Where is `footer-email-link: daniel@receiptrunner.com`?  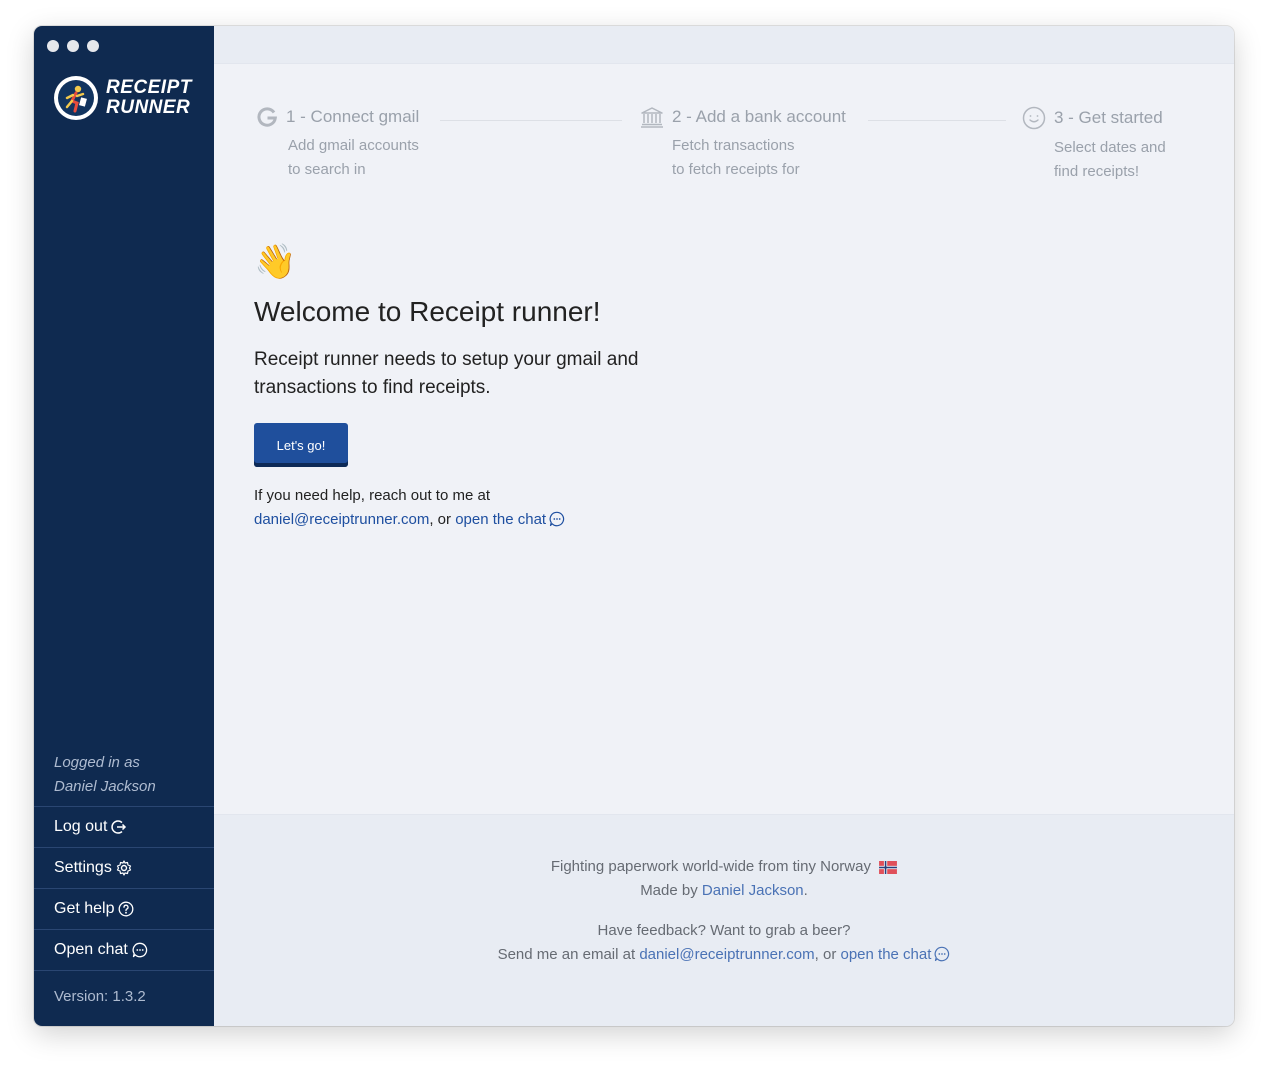 footer-email-link: daniel@receiptrunner.com is located at coordinates (726, 954).